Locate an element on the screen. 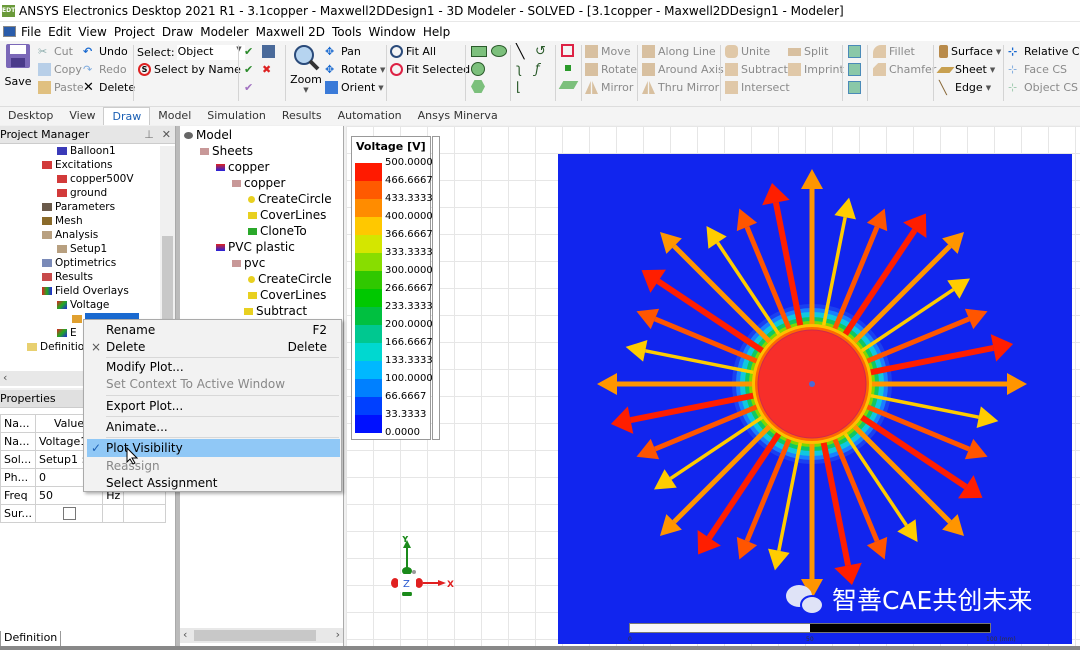 This screenshot has height=650, width=1080. tree-item-parameters: Parameters is located at coordinates (78, 207).